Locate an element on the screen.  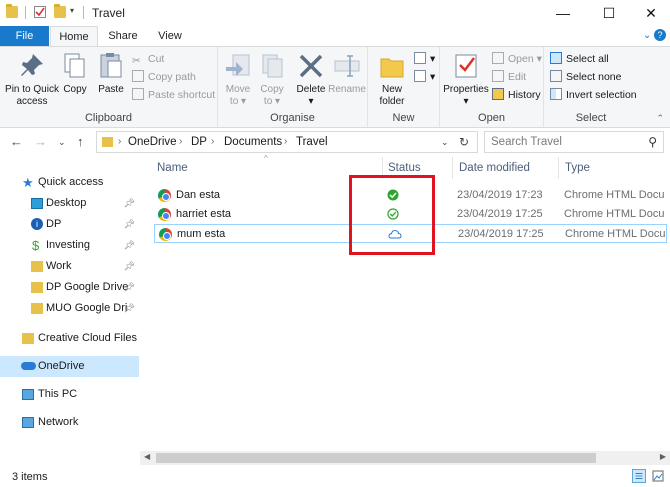
breadcrumb-onedrive: OneDrive is located at coordinates (152, 142).